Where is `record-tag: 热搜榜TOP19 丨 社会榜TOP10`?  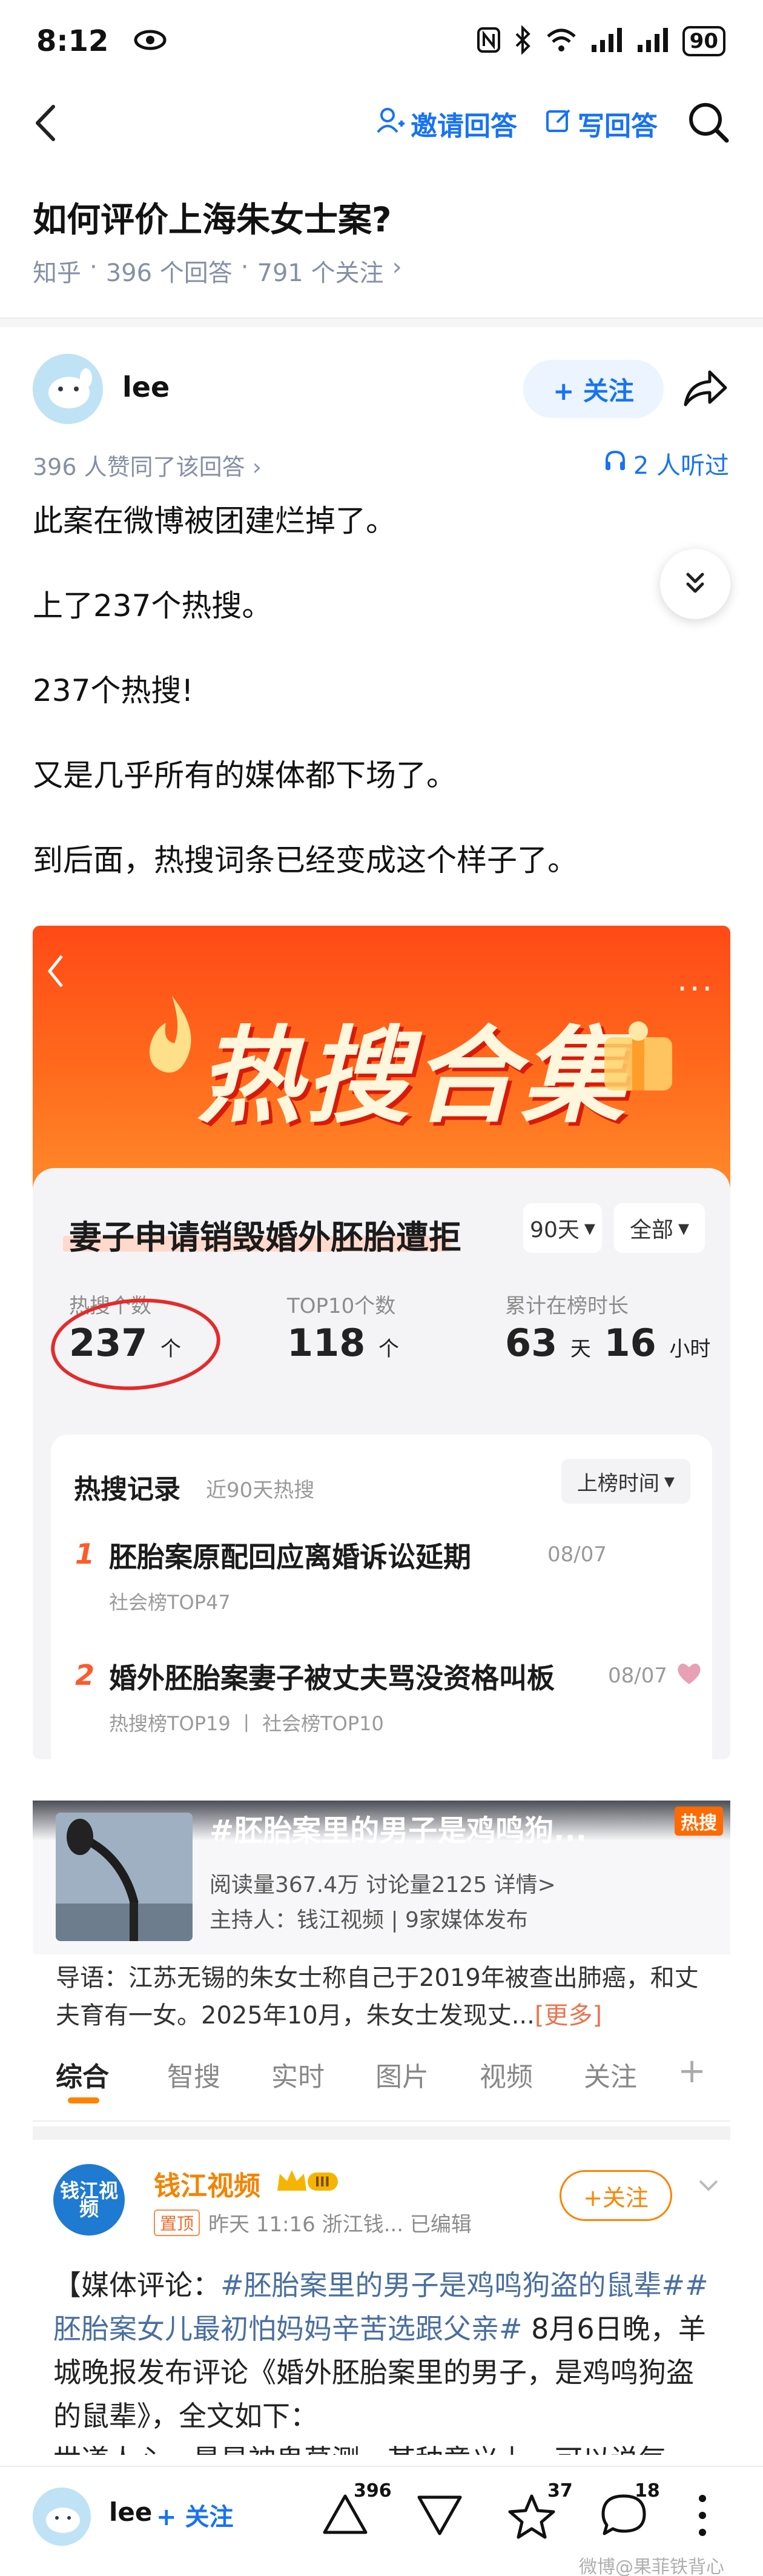 record-tag: 热搜榜TOP19 丨 社会榜TOP10 is located at coordinates (246, 1724).